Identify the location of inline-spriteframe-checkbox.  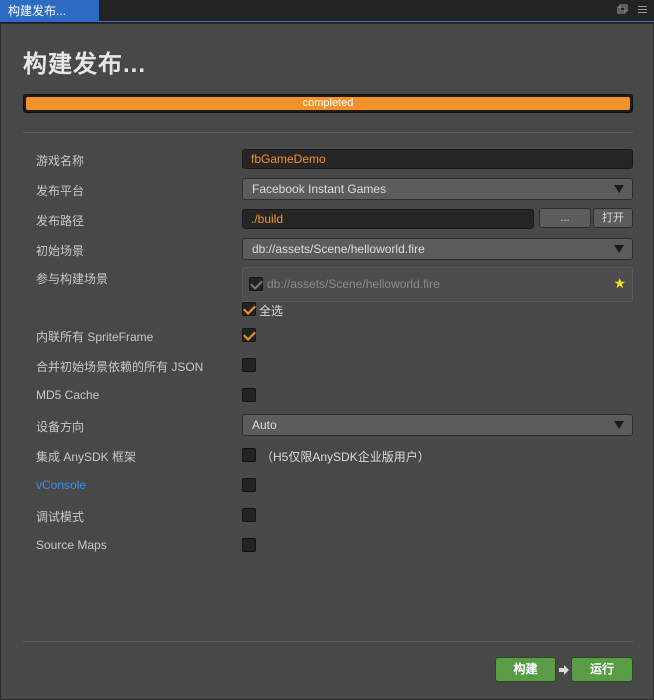
(249, 335).